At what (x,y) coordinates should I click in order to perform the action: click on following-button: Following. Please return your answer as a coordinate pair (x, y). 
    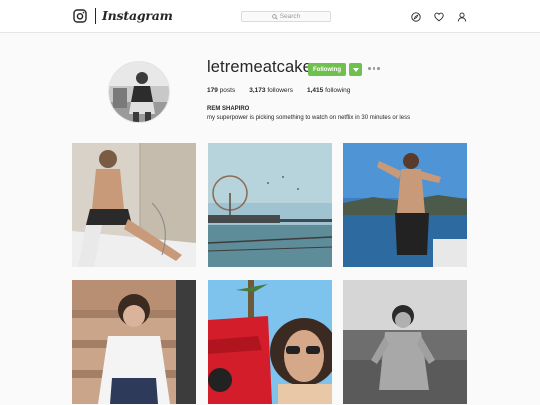
    Looking at the image, I should click on (327, 69).